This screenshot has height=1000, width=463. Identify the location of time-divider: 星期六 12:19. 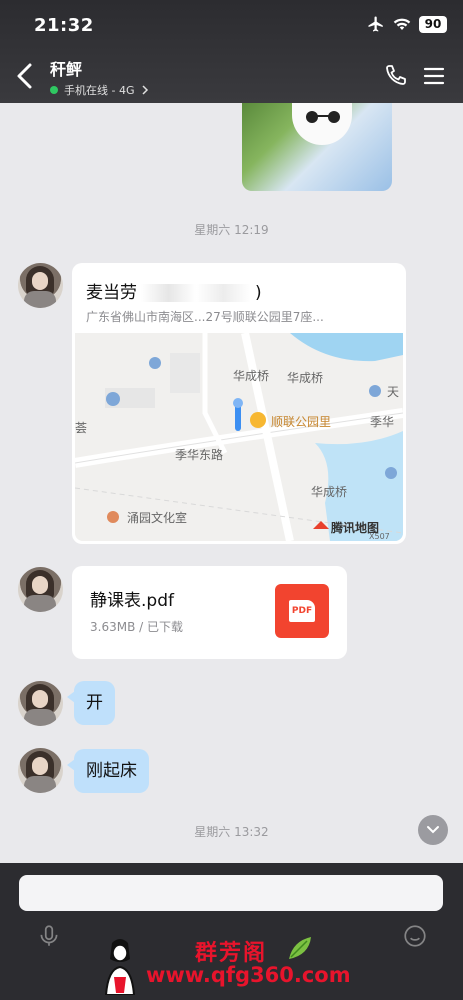
(231, 230).